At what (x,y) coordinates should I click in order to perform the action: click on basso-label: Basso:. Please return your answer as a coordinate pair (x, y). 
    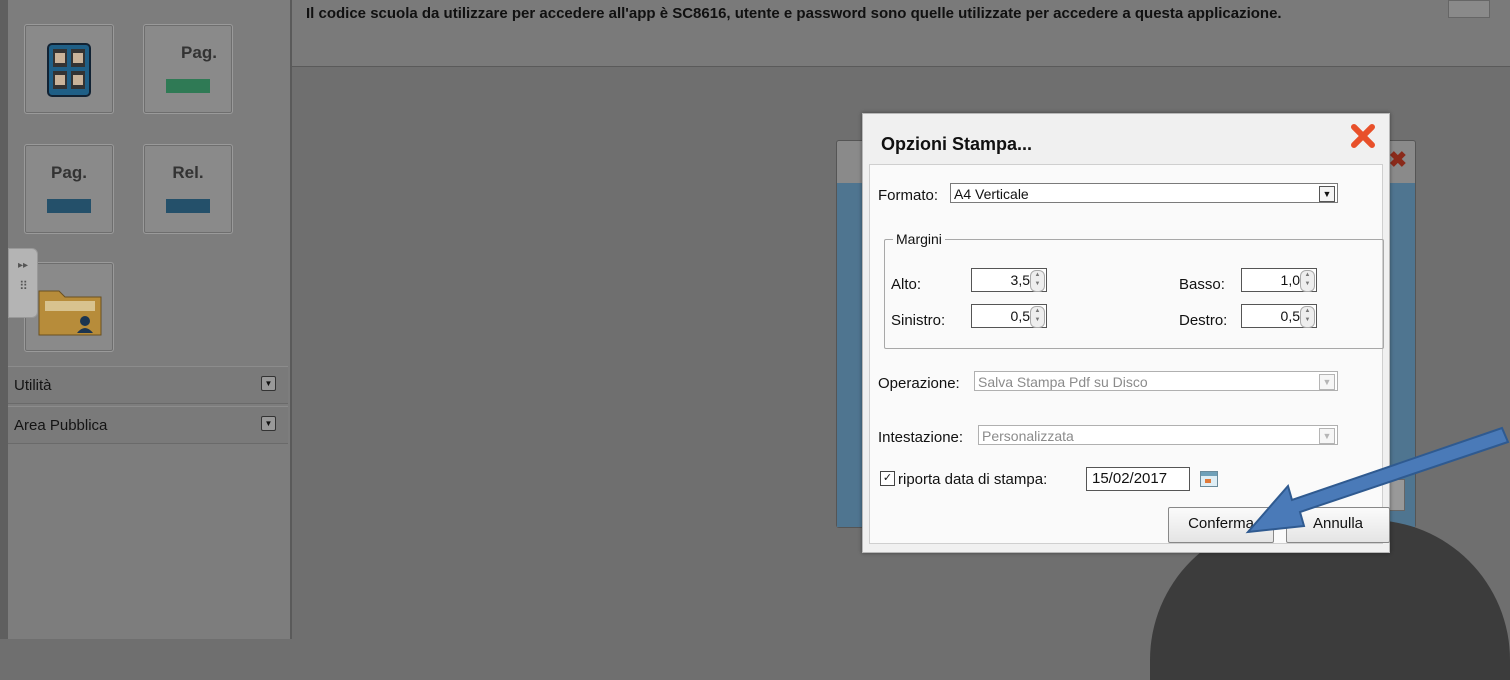
    Looking at the image, I should click on (1202, 284).